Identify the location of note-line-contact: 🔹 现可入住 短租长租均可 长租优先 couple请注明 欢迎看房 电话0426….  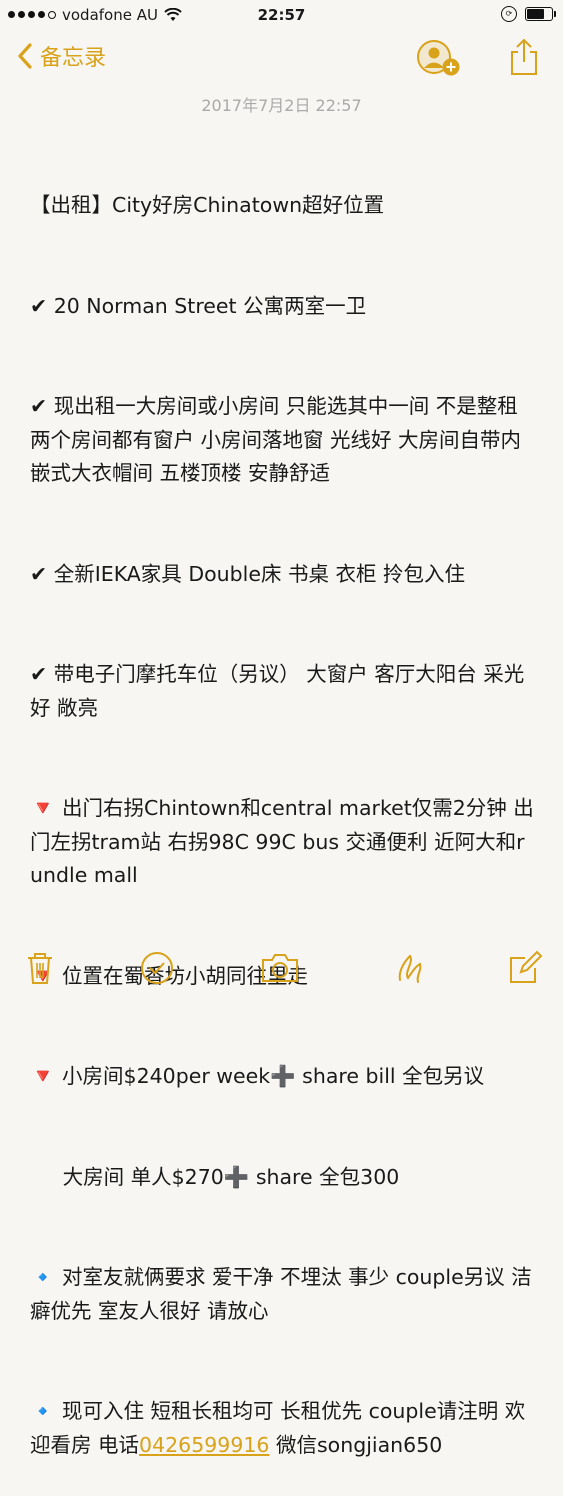
(282, 1428).